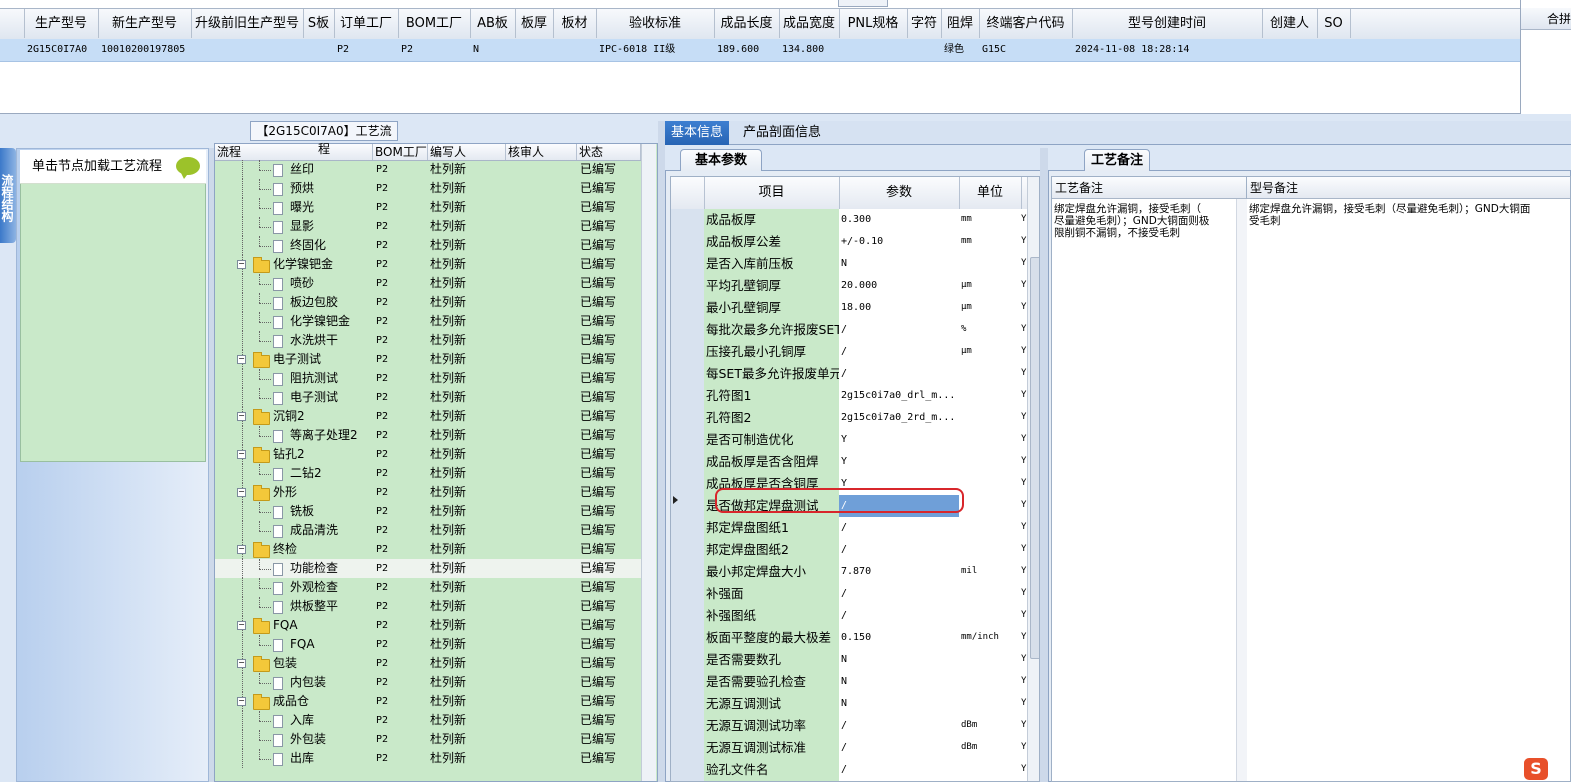 Image resolution: width=1571 pixels, height=782 pixels. Describe the element at coordinates (428, 663) in the screenshot. I see `flow-row: − 包装 P2 杜列新 已编写` at that location.